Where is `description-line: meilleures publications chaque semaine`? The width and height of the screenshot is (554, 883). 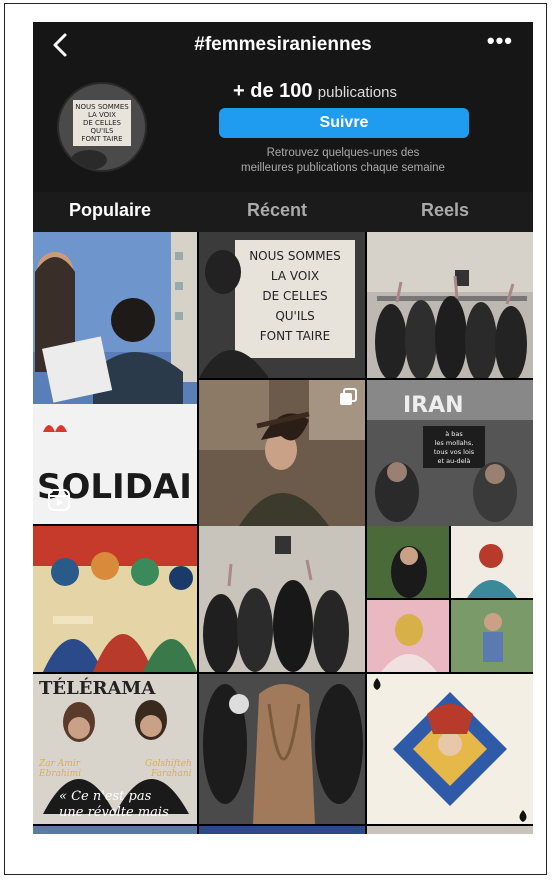 description-line: meilleures publications chaque semaine is located at coordinates (343, 168).